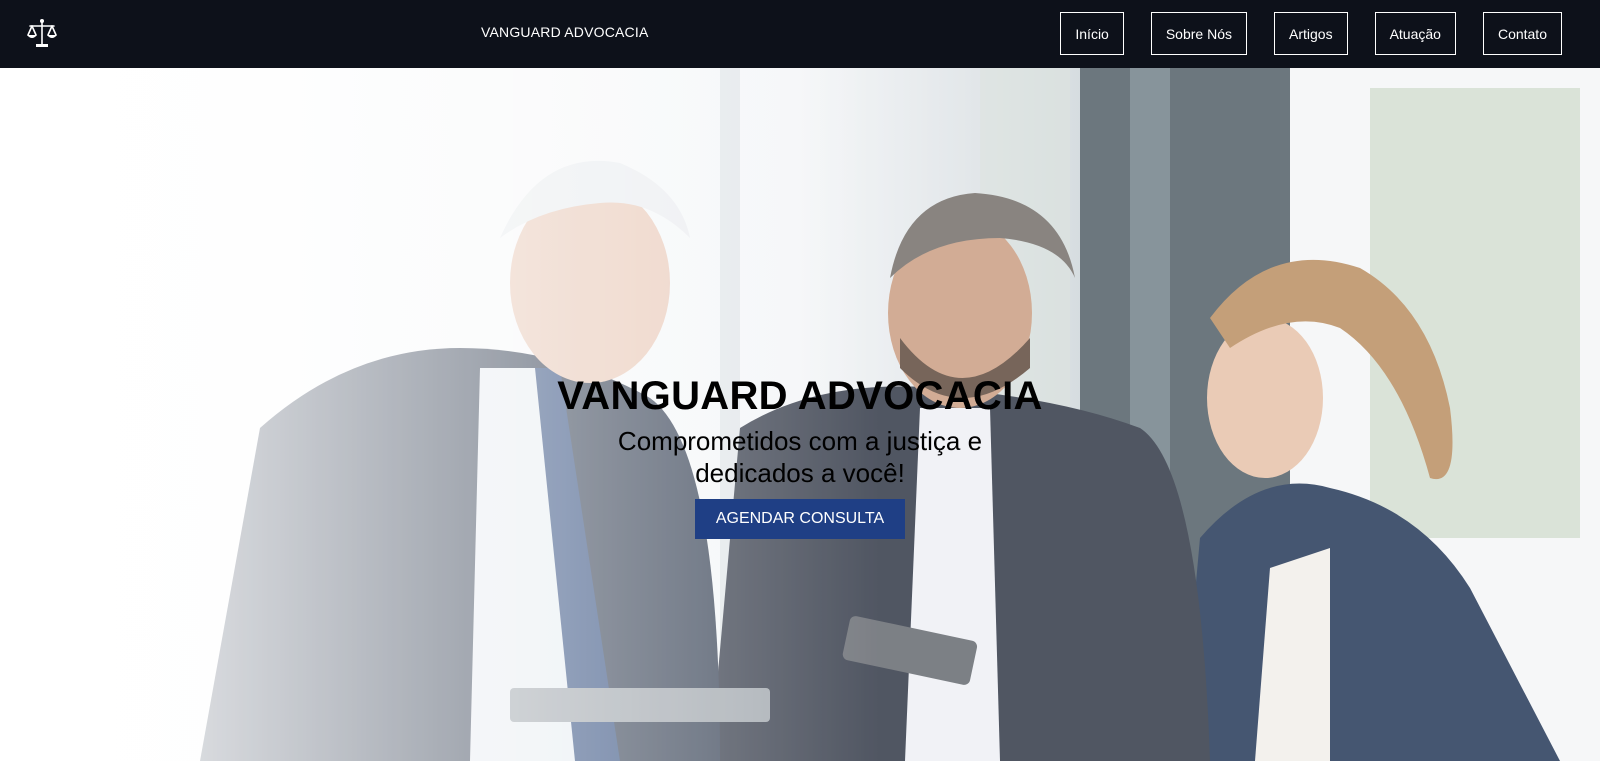 This screenshot has width=1600, height=761. I want to click on nav-atuacao: Atuação, so click(1415, 33).